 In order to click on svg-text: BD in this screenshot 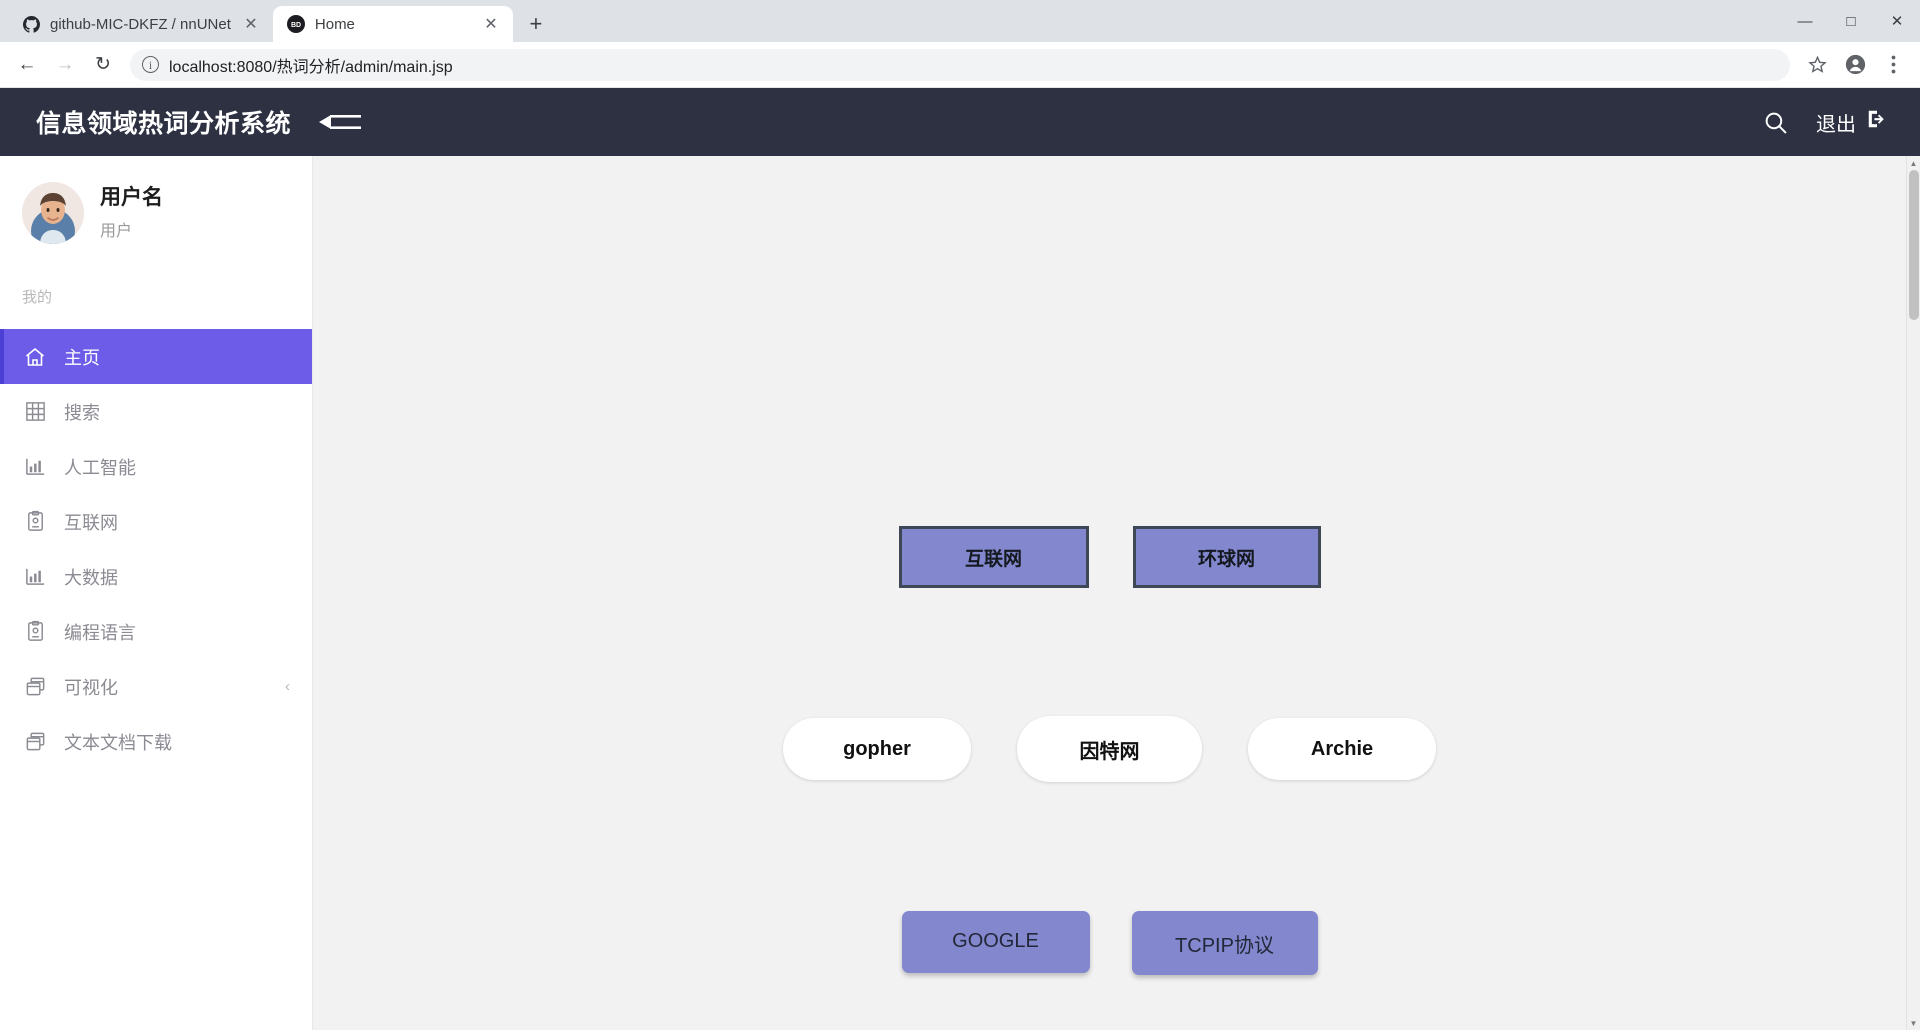, I will do `click(296, 25)`.